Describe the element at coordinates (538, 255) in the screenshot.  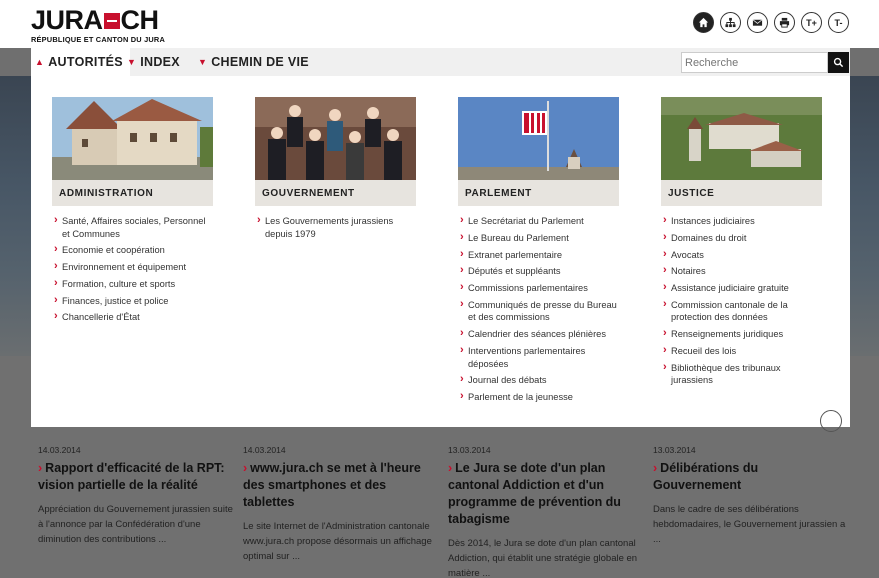
I see `menu-link: Extranet parlementaire` at that location.